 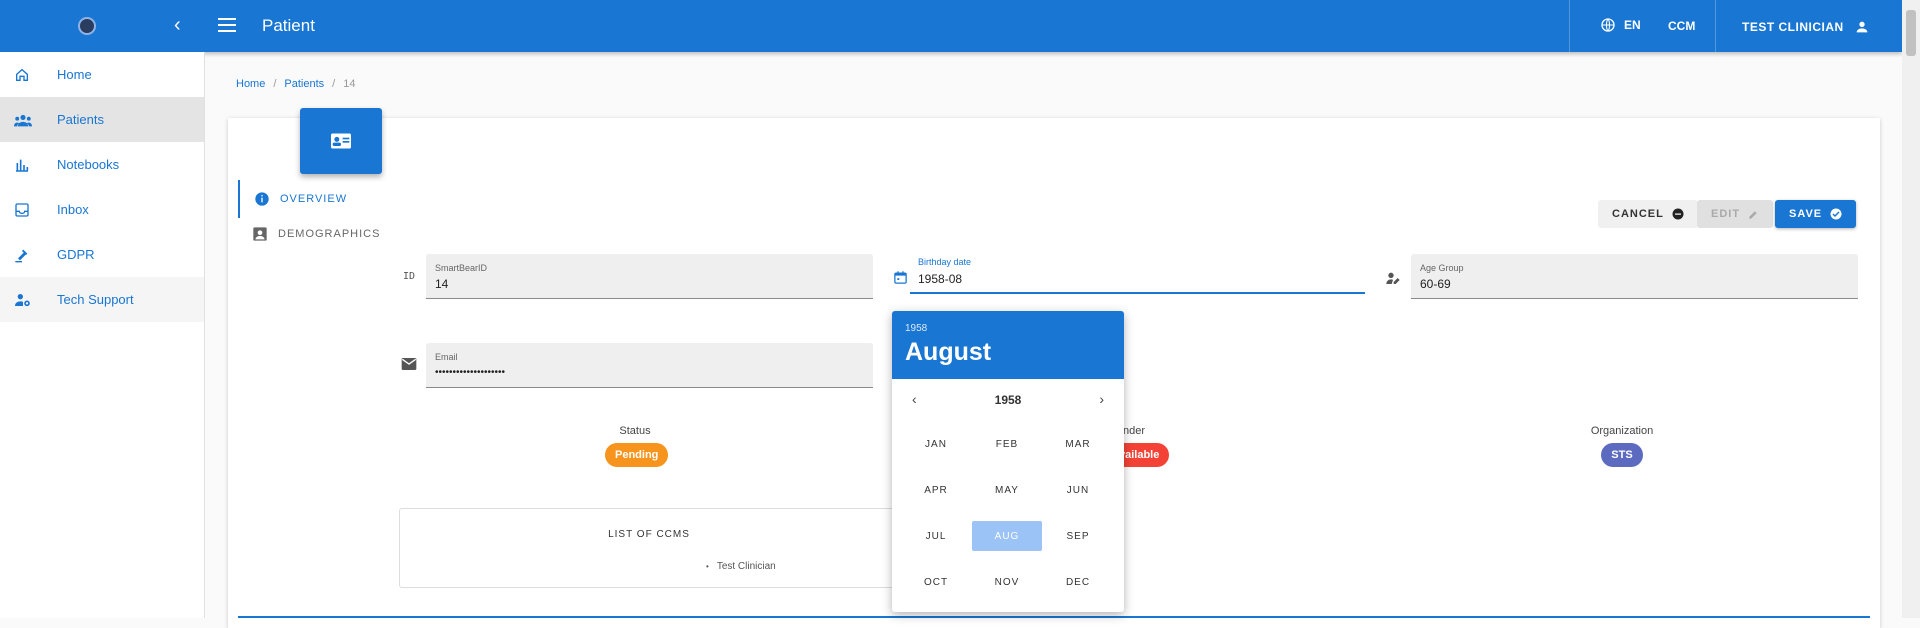 What do you see at coordinates (936, 536) in the screenshot?
I see `month-jul: JUL` at bounding box center [936, 536].